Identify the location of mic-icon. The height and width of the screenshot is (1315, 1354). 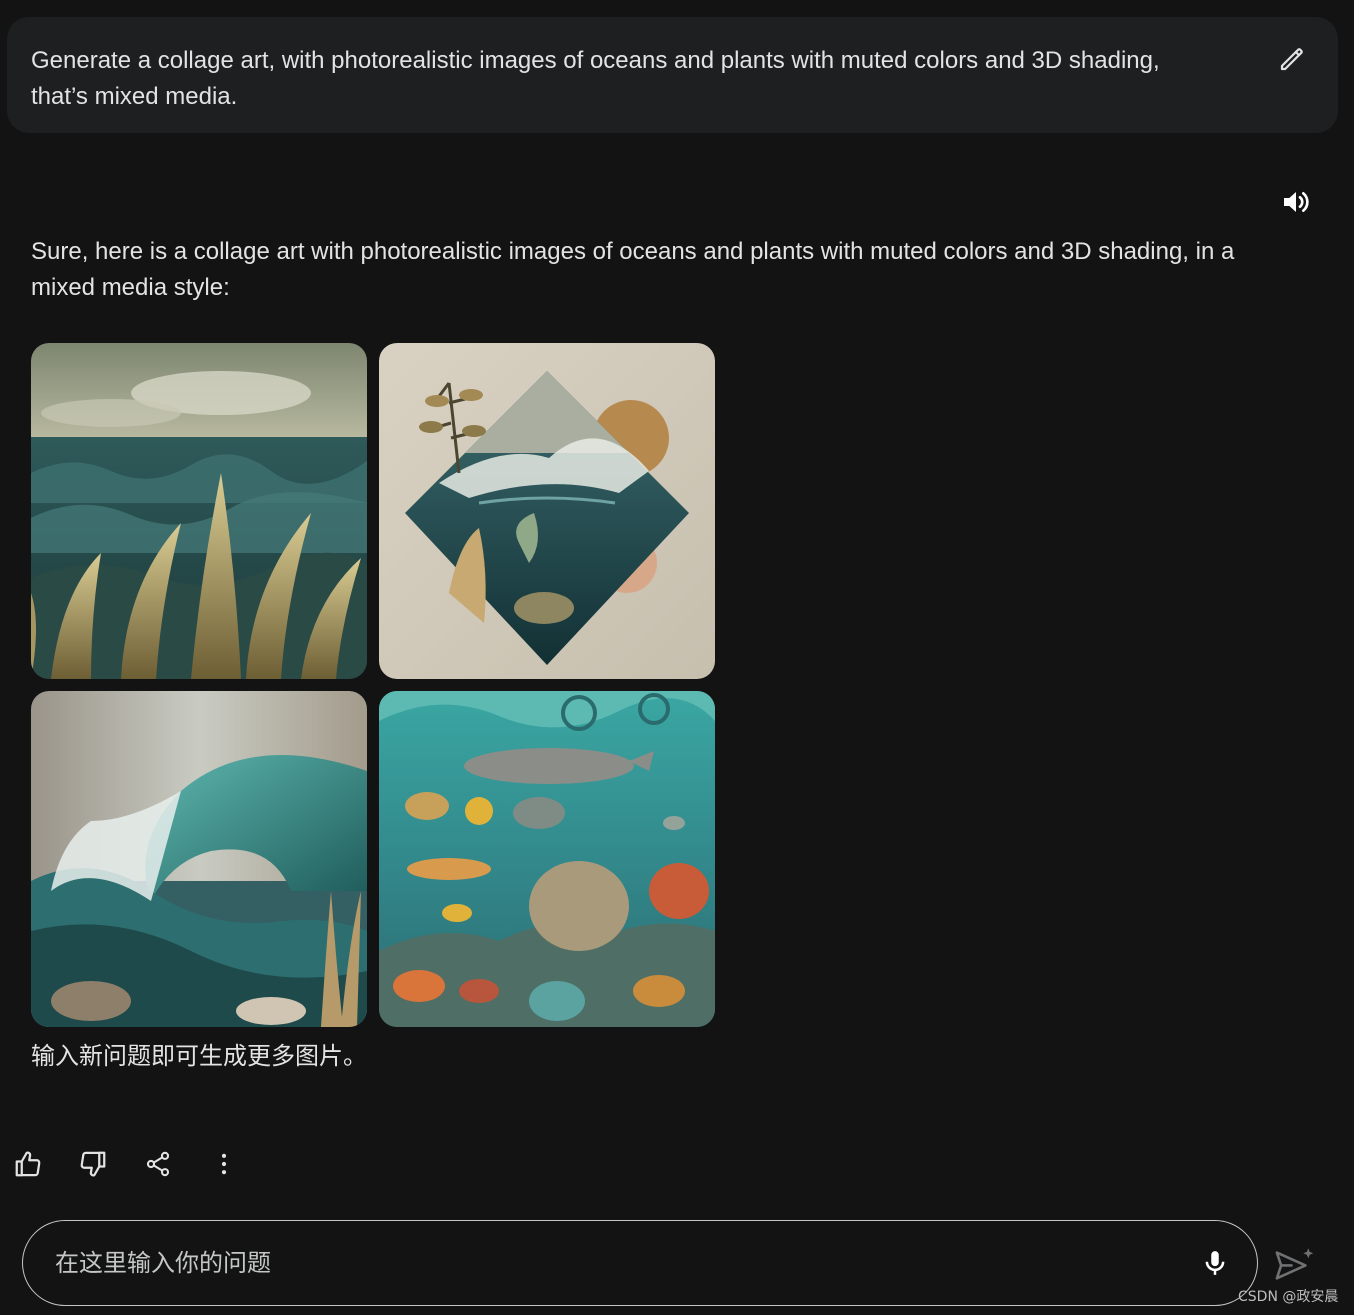
(1215, 1263).